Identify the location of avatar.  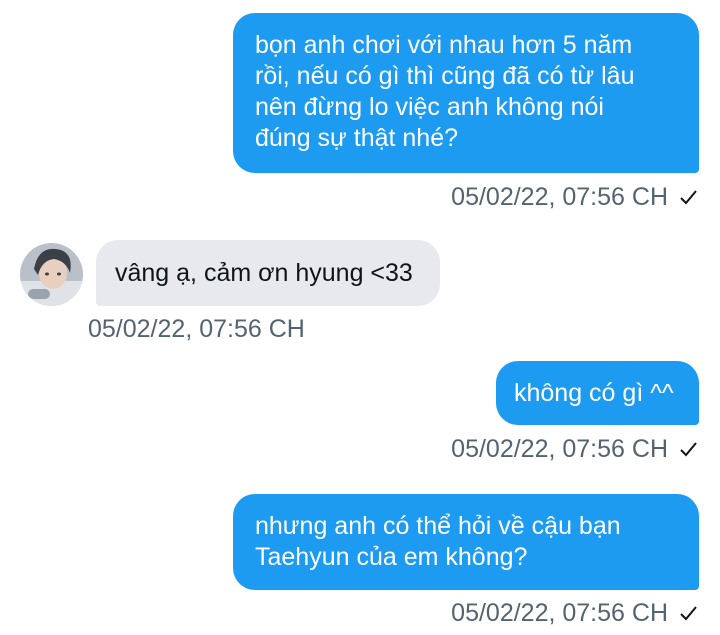
(51, 274).